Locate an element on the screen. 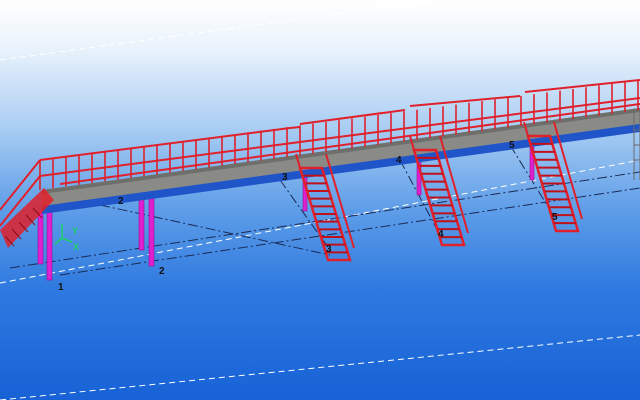  grid-line is located at coordinates (220, 30).